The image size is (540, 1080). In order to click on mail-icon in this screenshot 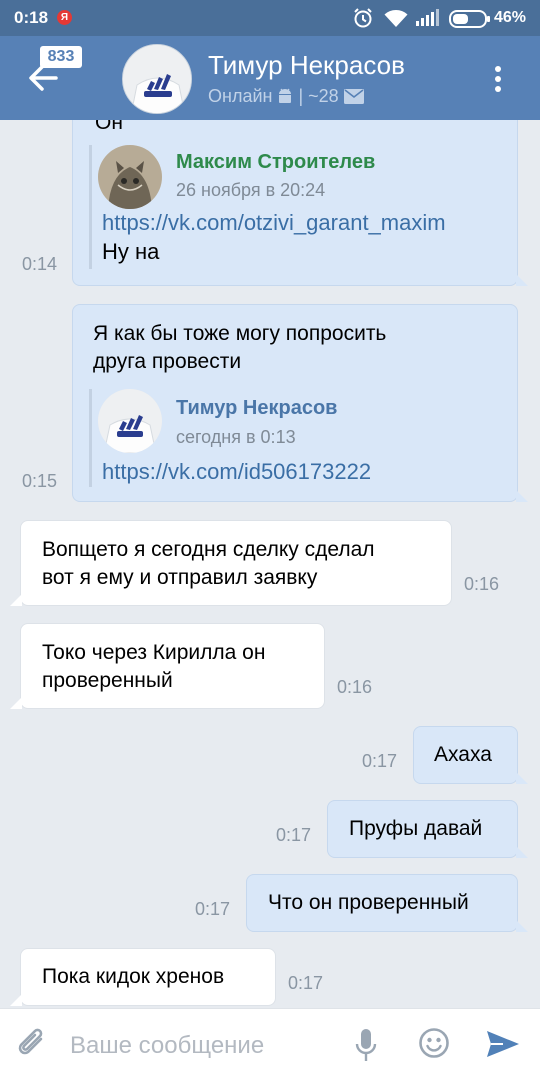, I will do `click(353, 96)`.